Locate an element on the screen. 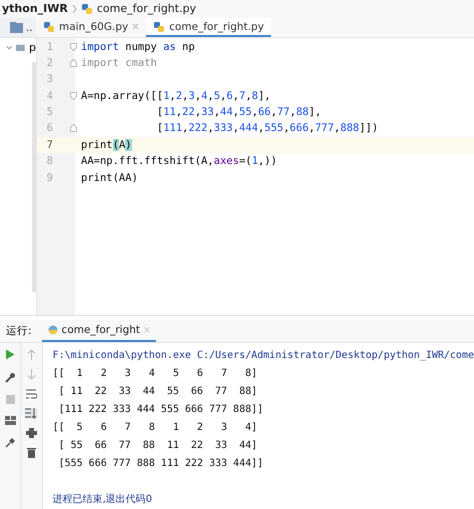  trash-icon is located at coordinates (31, 452).